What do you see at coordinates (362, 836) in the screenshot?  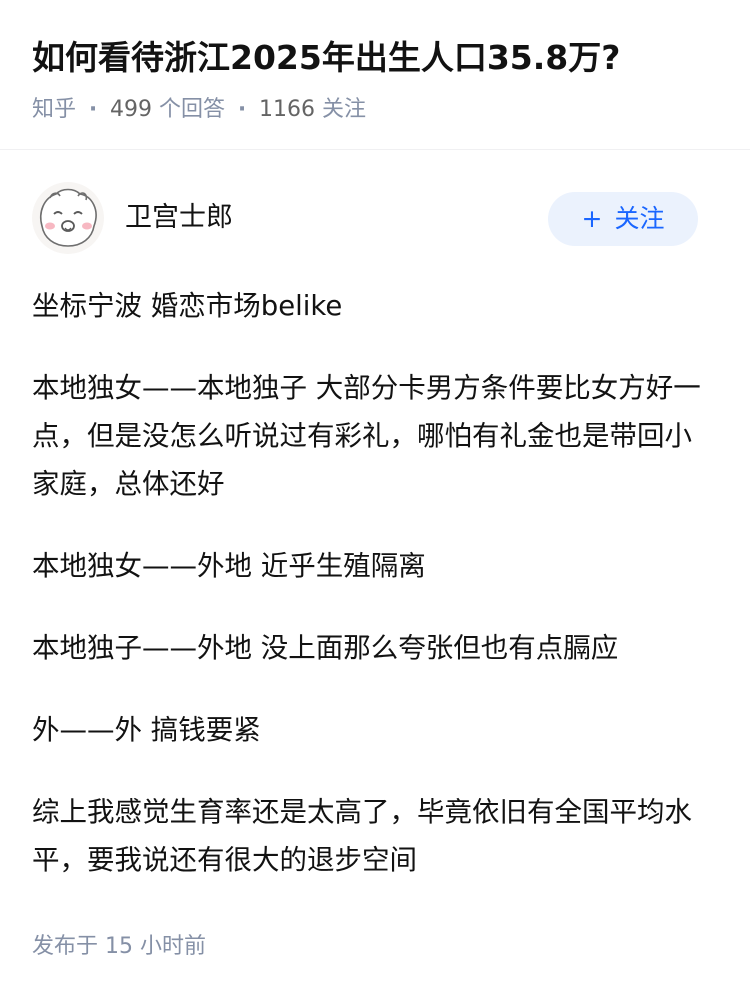 I see `answer-paragraph: 综上我感觉生育率还是太高了，毕竟依旧有全国平均水平，要我说还有很大的退步空间` at bounding box center [362, 836].